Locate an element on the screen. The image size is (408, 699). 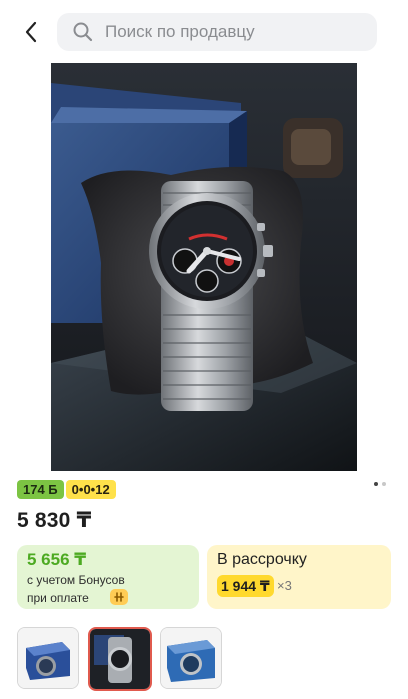
bonus-price-amount: 5 656 ₸ is located at coordinates (57, 559).